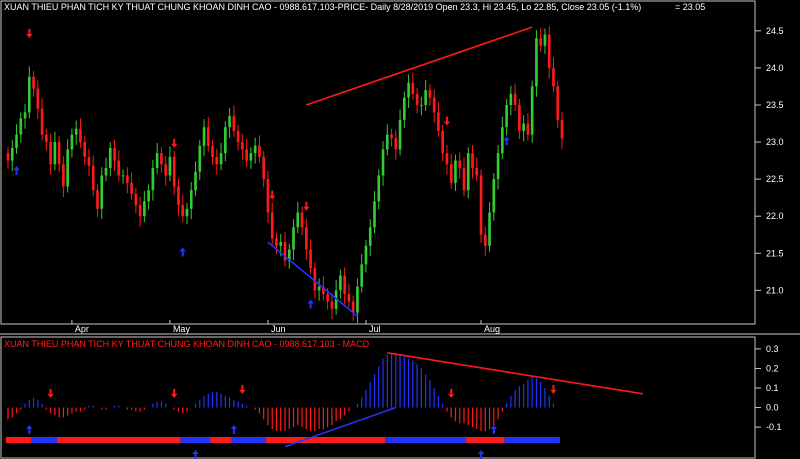 The image size is (800, 459). What do you see at coordinates (775, 253) in the screenshot?
I see `price-tick-label: 21.5` at bounding box center [775, 253].